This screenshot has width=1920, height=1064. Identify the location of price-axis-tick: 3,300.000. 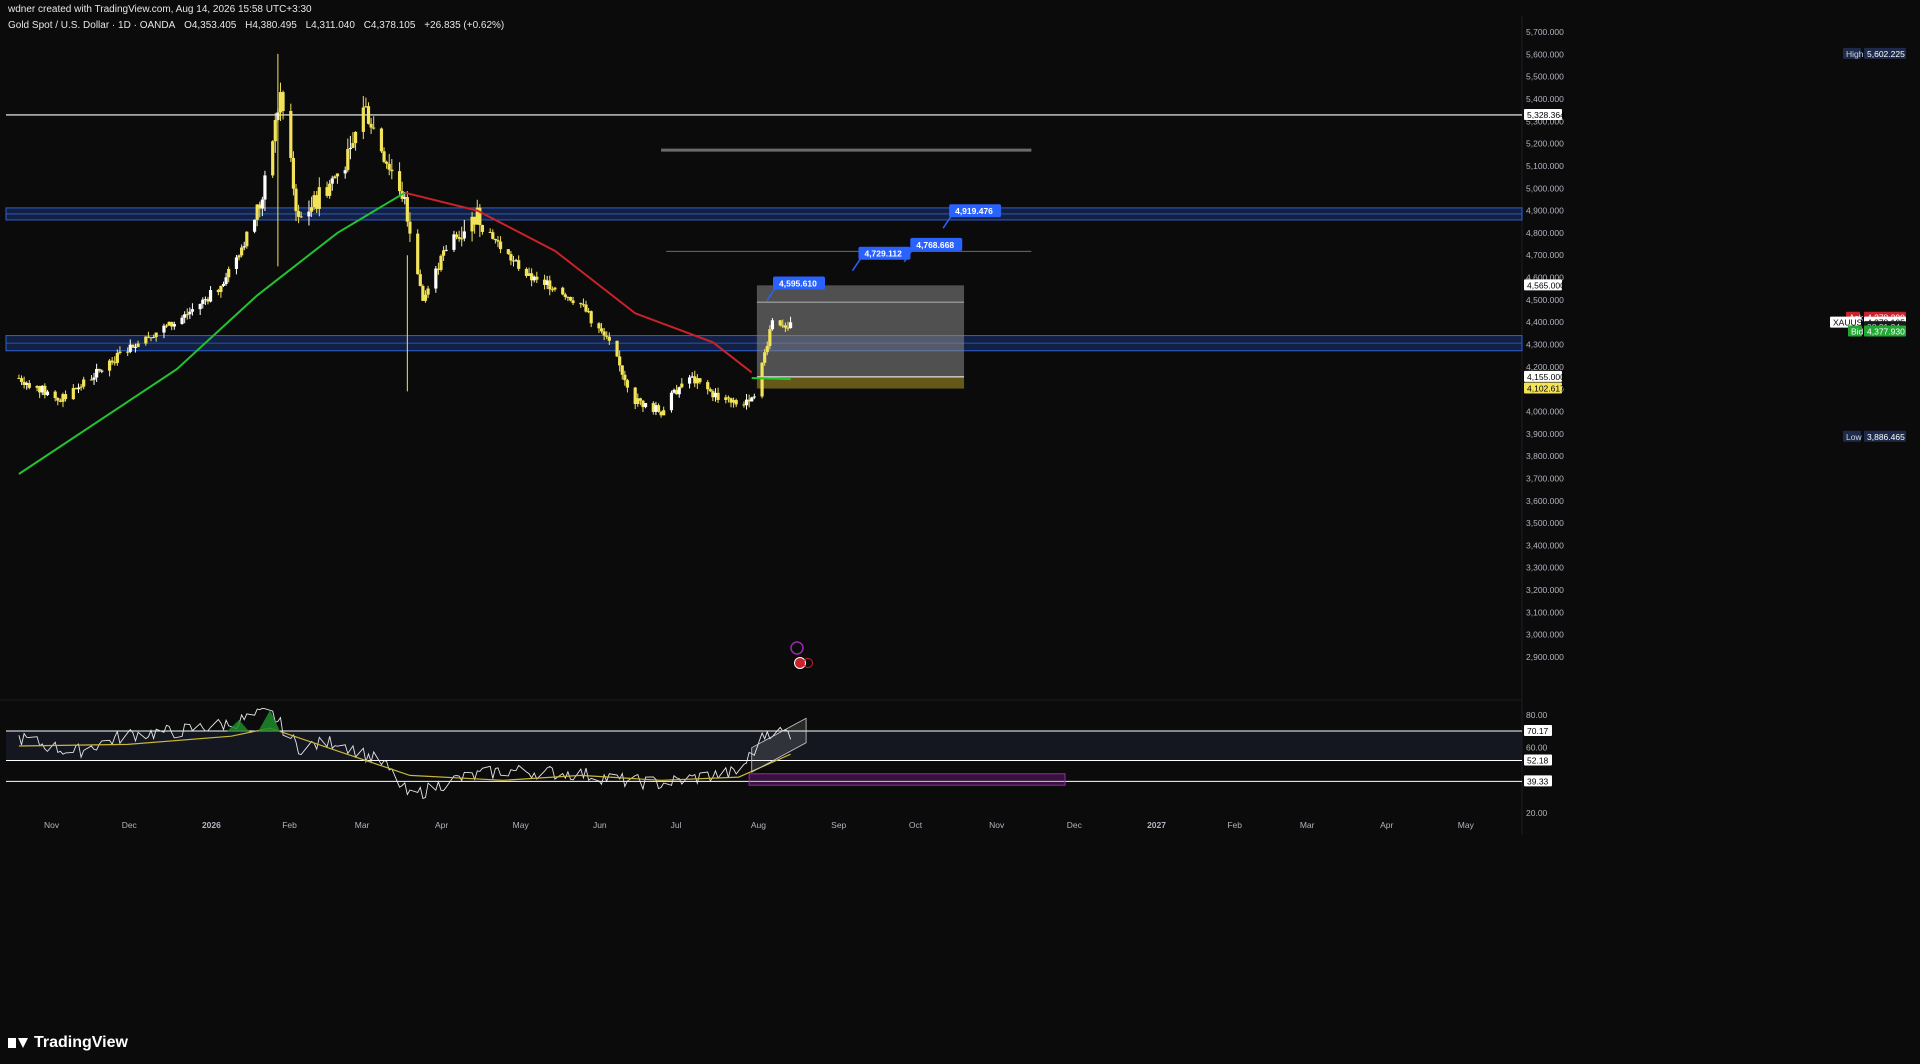
(1545, 568).